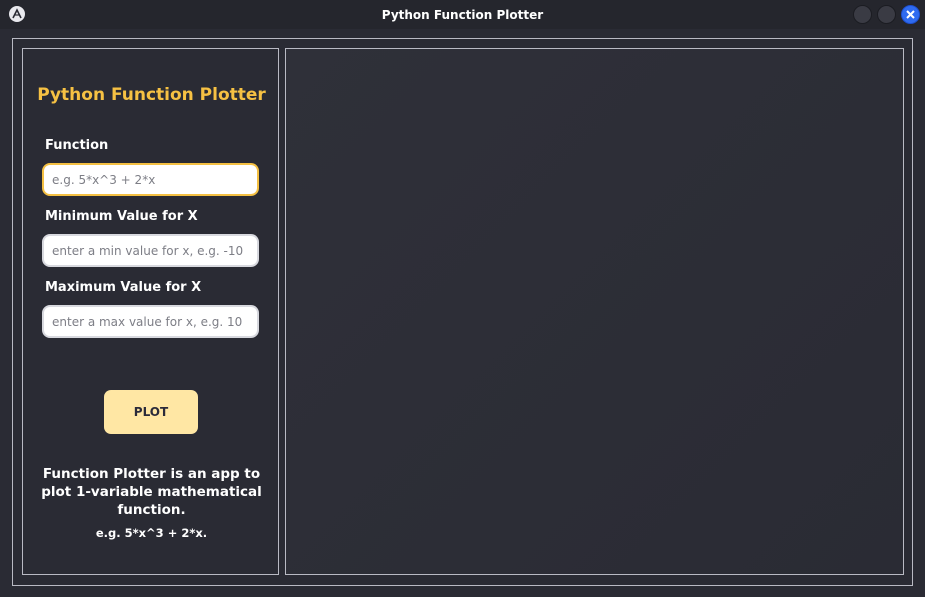 The width and height of the screenshot is (925, 597). What do you see at coordinates (151, 412) in the screenshot?
I see `plot-button: PLOT` at bounding box center [151, 412].